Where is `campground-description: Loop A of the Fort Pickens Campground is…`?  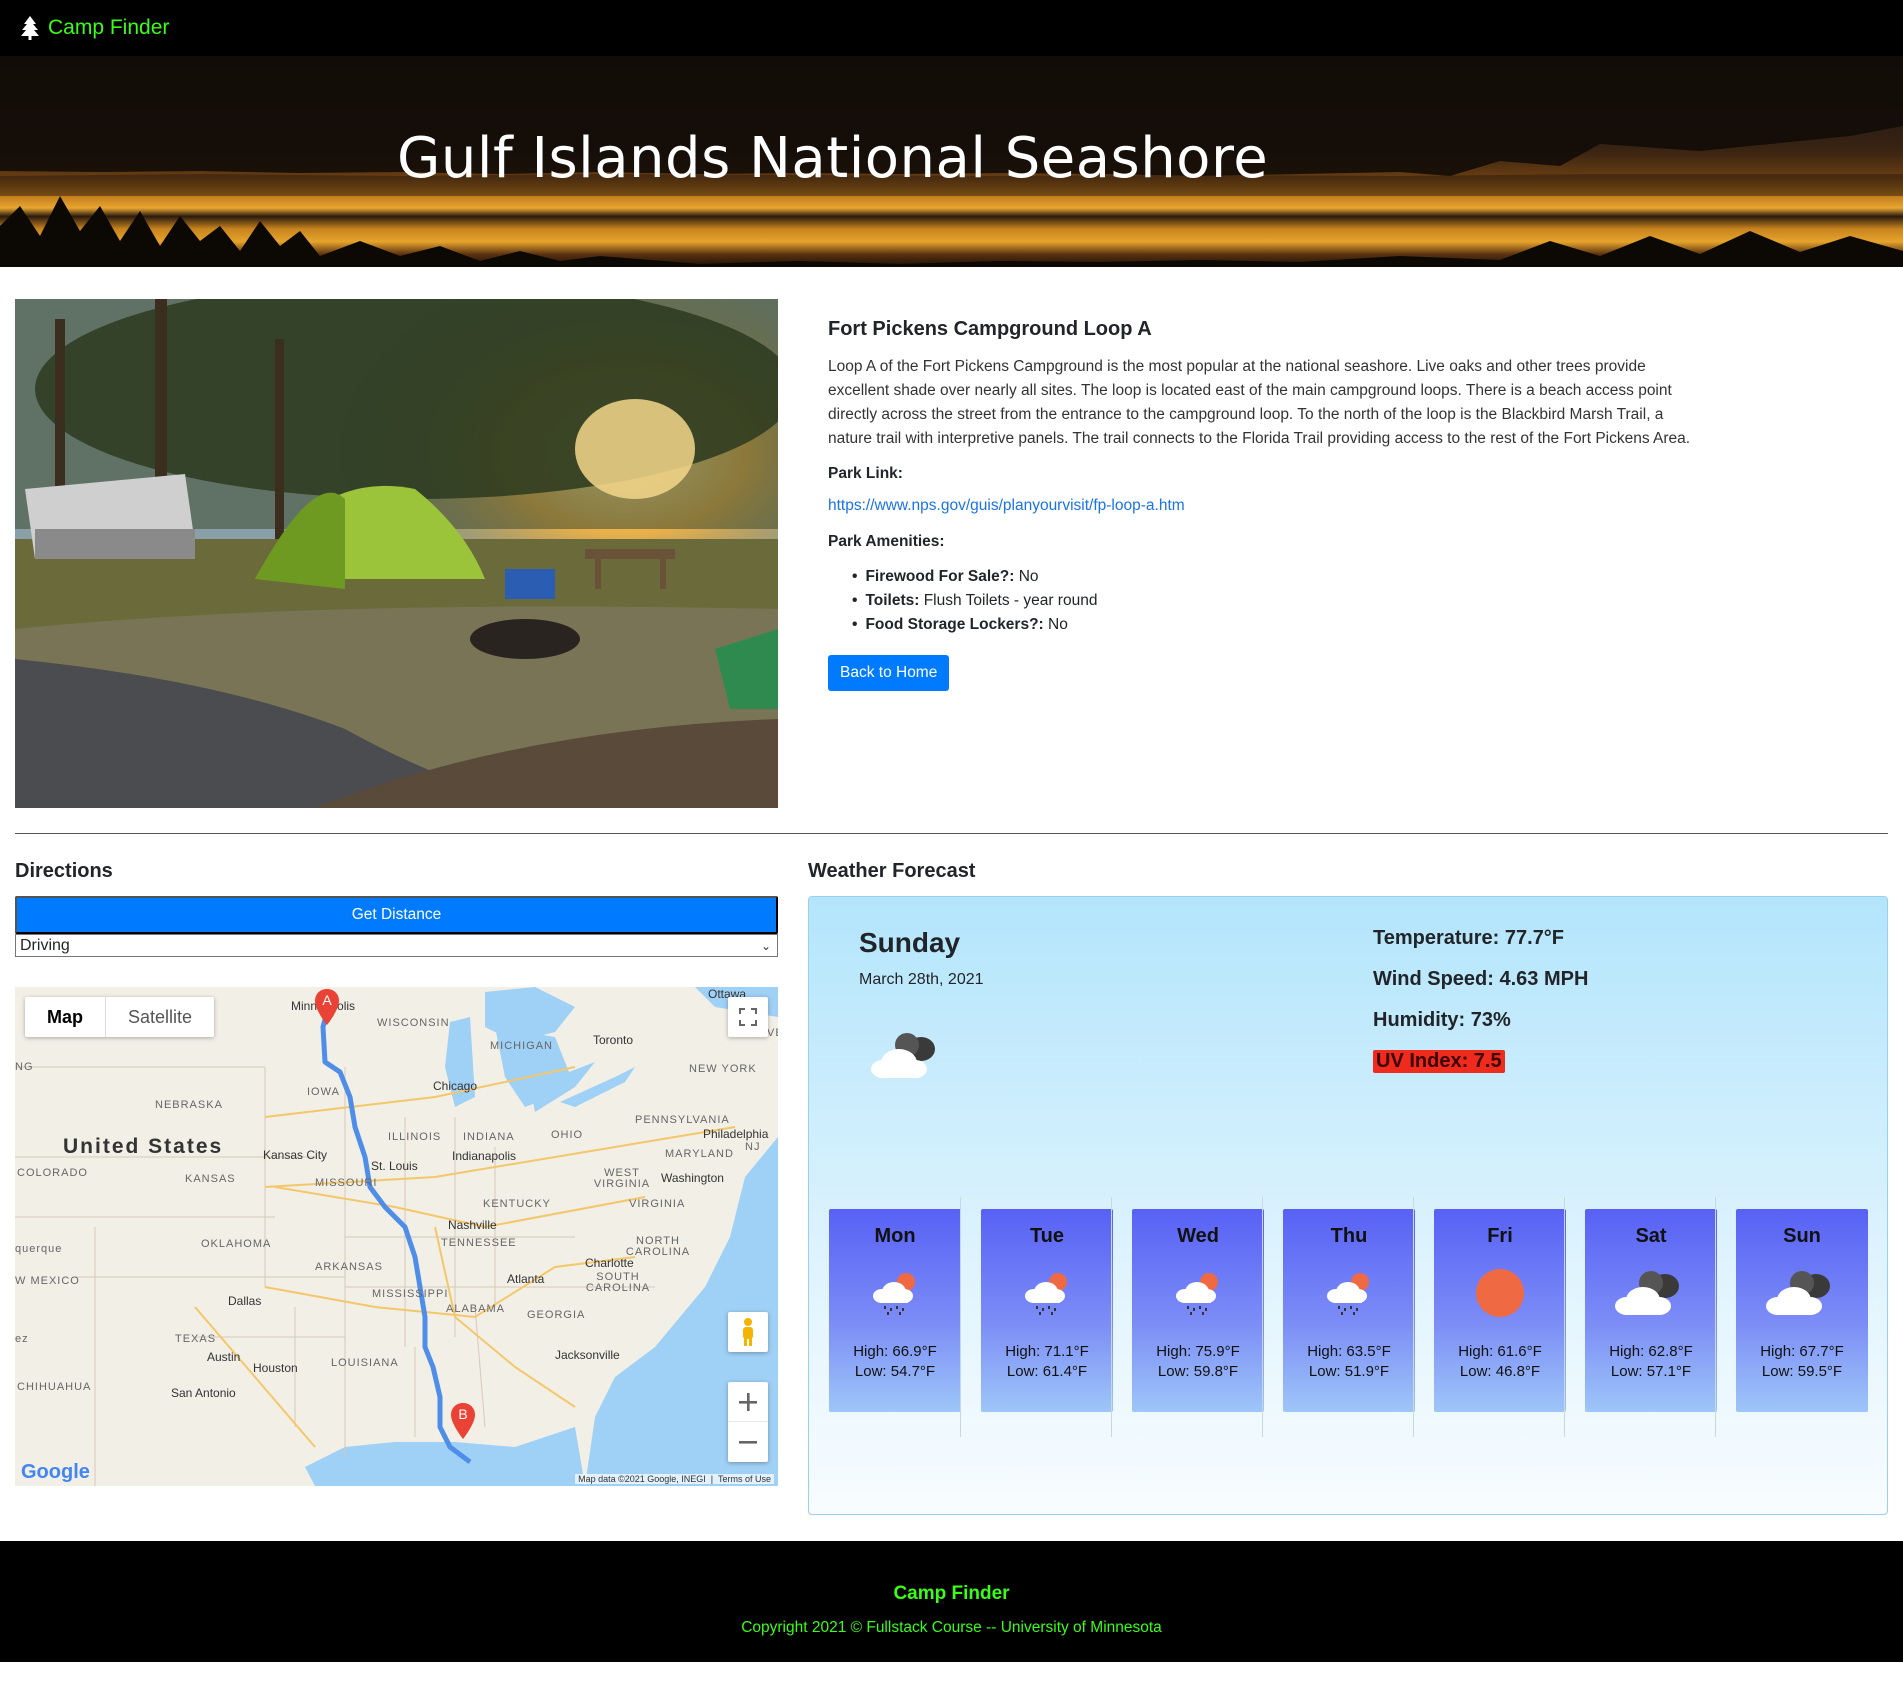 campground-description: Loop A of the Fort Pickens Campground is… is located at coordinates (1259, 402).